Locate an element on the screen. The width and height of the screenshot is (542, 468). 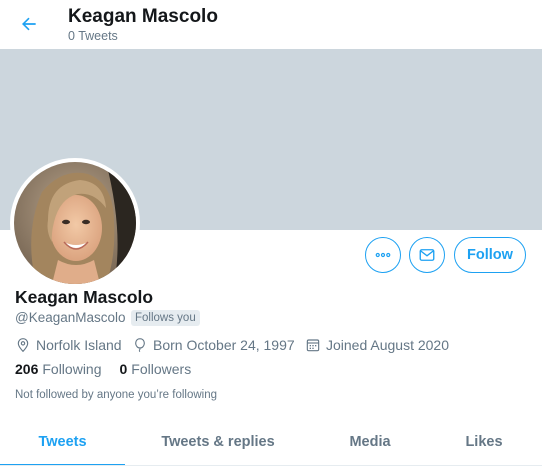
following-label: Following is located at coordinates (72, 369).